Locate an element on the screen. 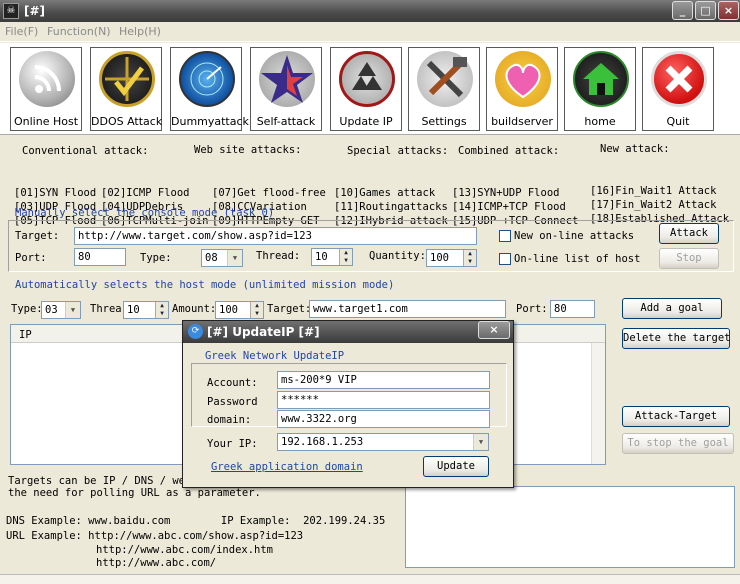 The height and width of the screenshot is (584, 740). website-header: Web site attacks: is located at coordinates (248, 150).